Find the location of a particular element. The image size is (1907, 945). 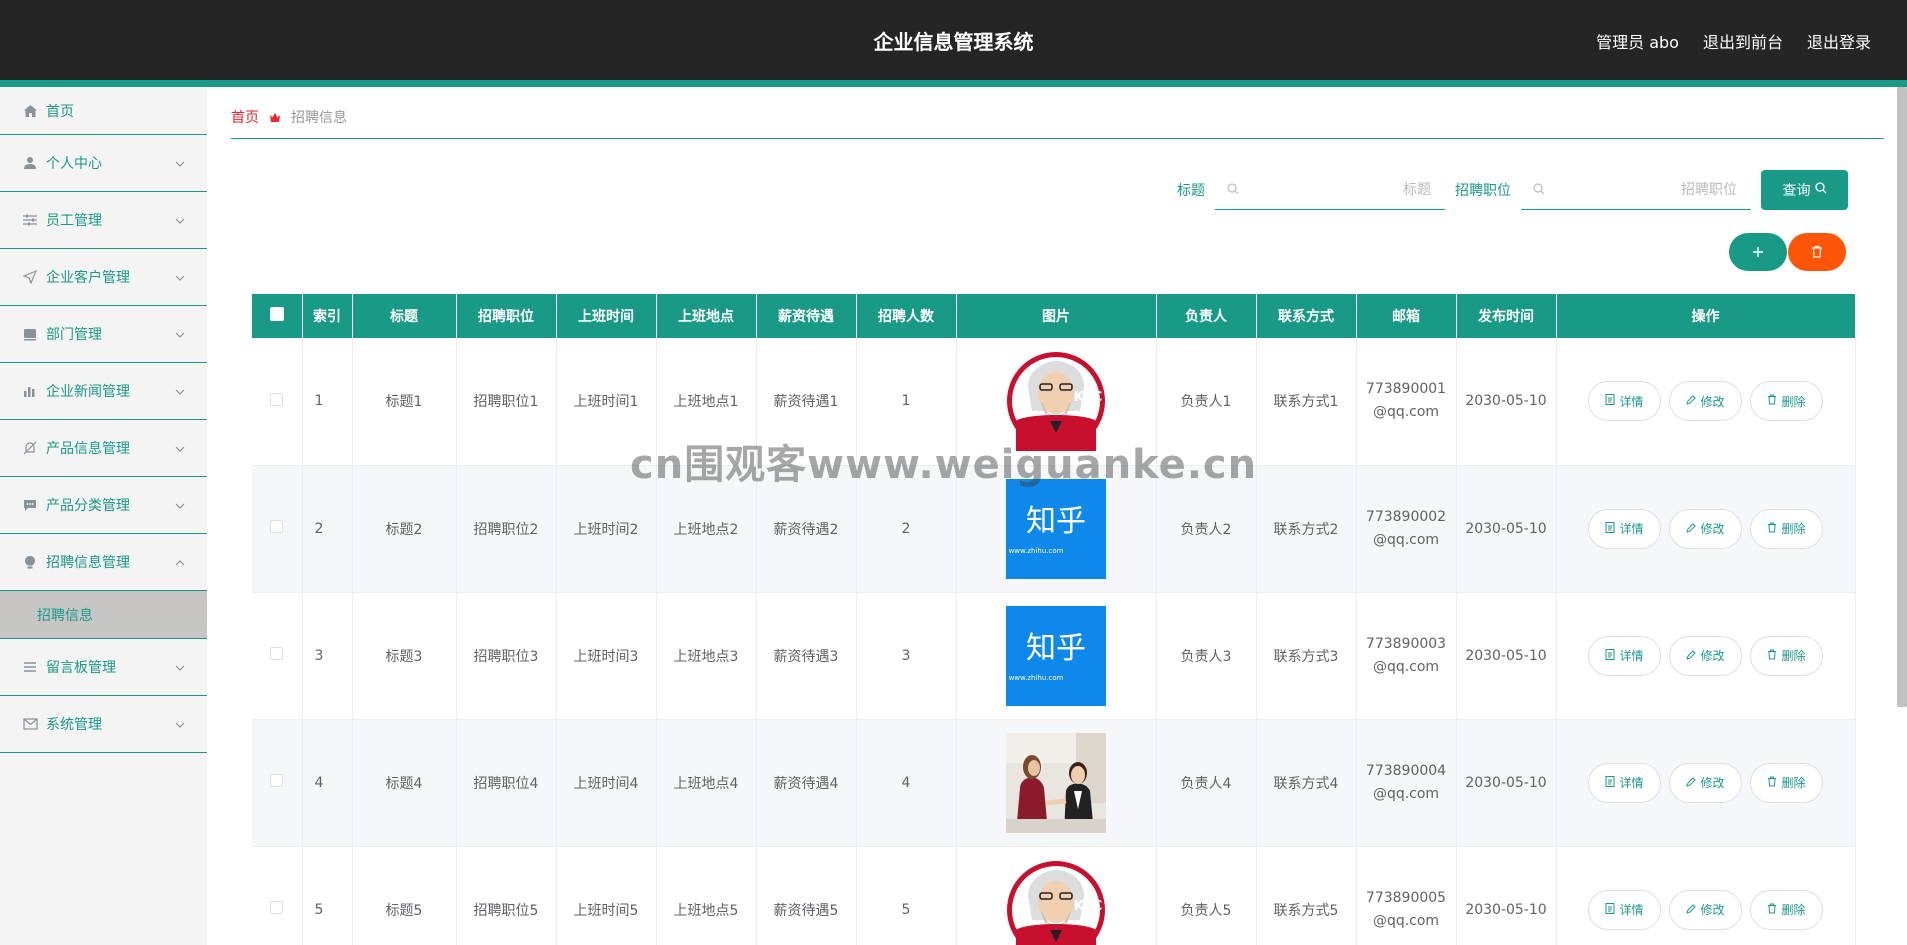

bell-off-icon is located at coordinates (30, 448).